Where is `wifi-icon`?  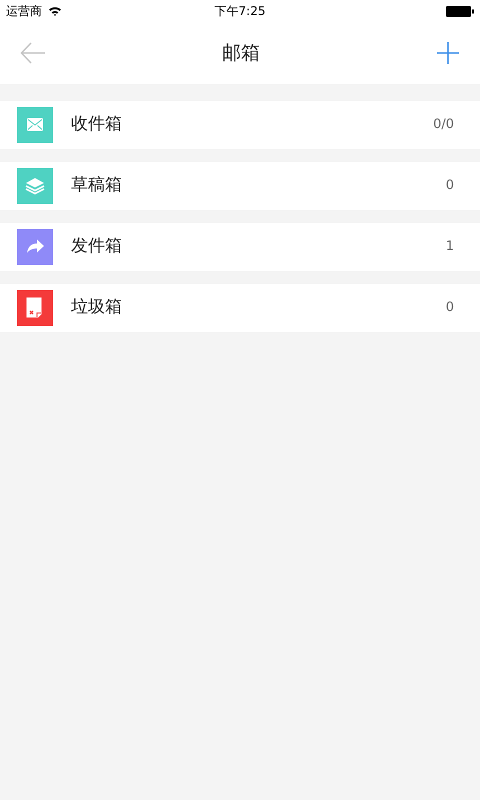 wifi-icon is located at coordinates (55, 11).